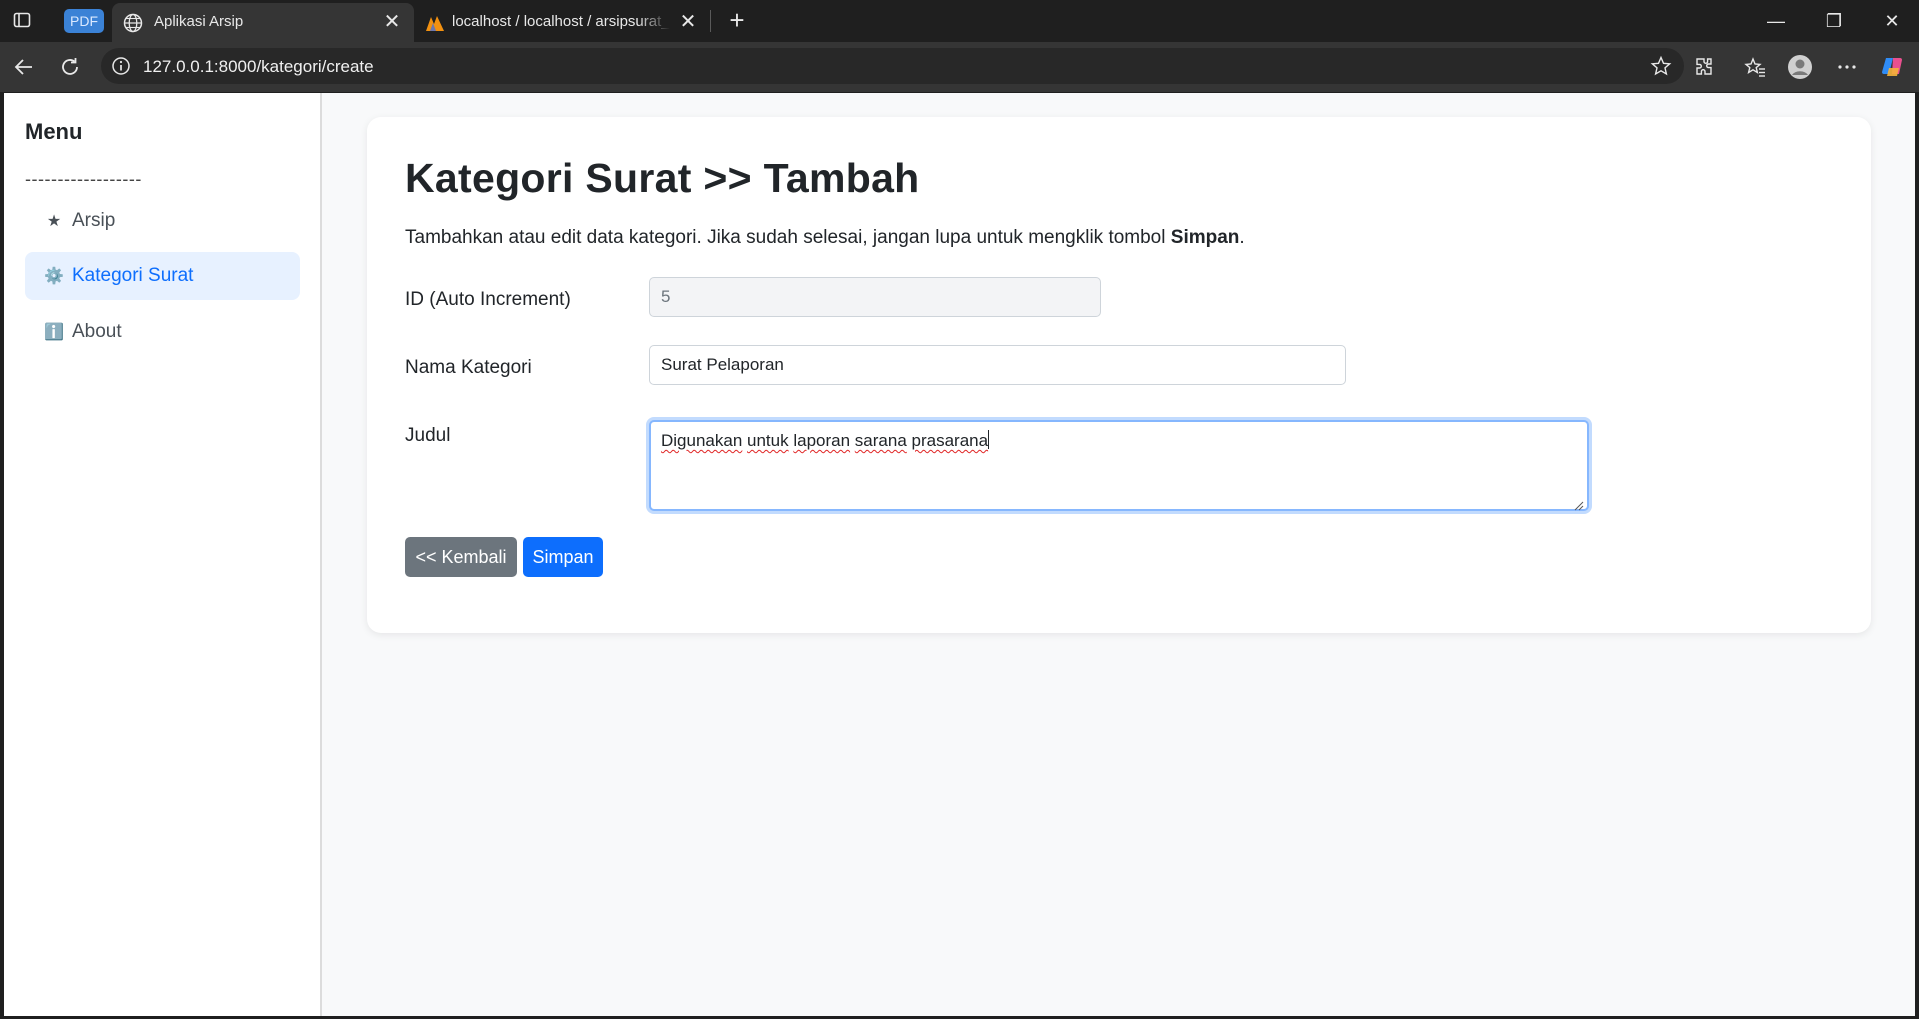 The height and width of the screenshot is (1019, 1919). What do you see at coordinates (1755, 67) in the screenshot?
I see `favorites-icon` at bounding box center [1755, 67].